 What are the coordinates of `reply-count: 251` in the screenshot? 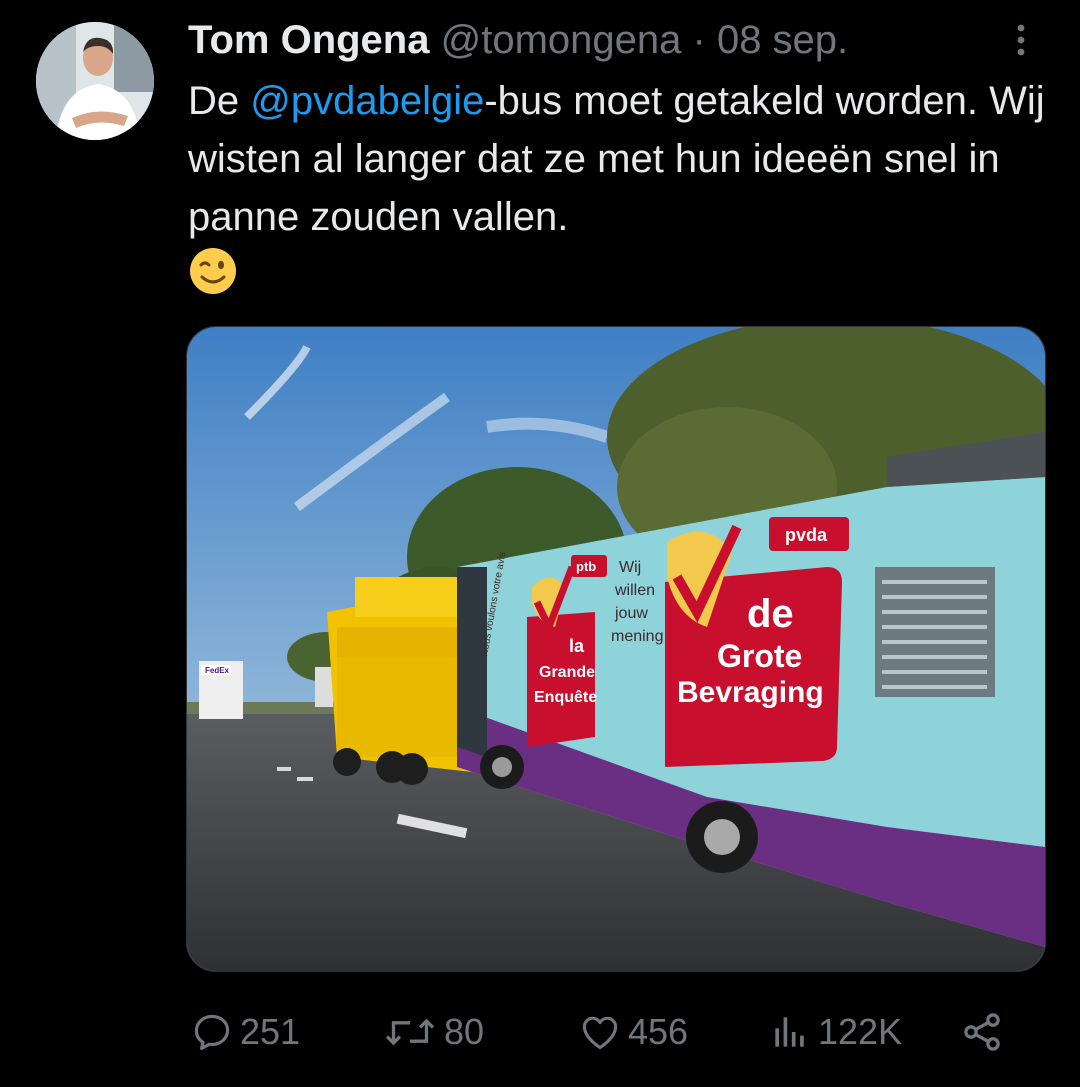 It's located at (270, 1031).